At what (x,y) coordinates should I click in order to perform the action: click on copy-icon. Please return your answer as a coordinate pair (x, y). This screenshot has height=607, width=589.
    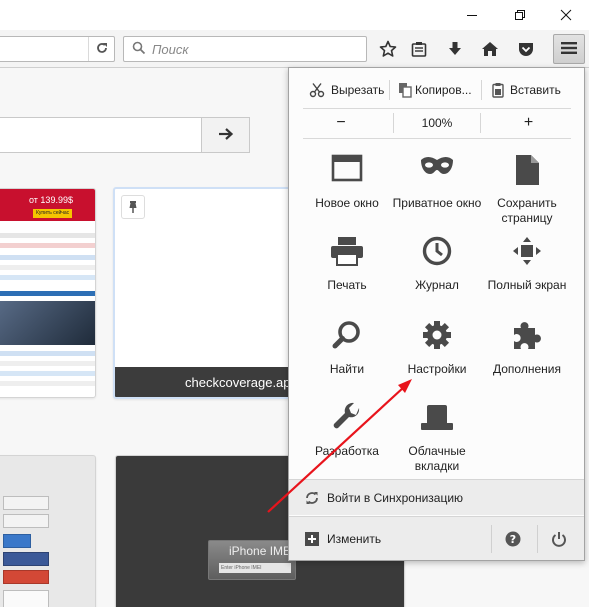
    Looking at the image, I should click on (405, 90).